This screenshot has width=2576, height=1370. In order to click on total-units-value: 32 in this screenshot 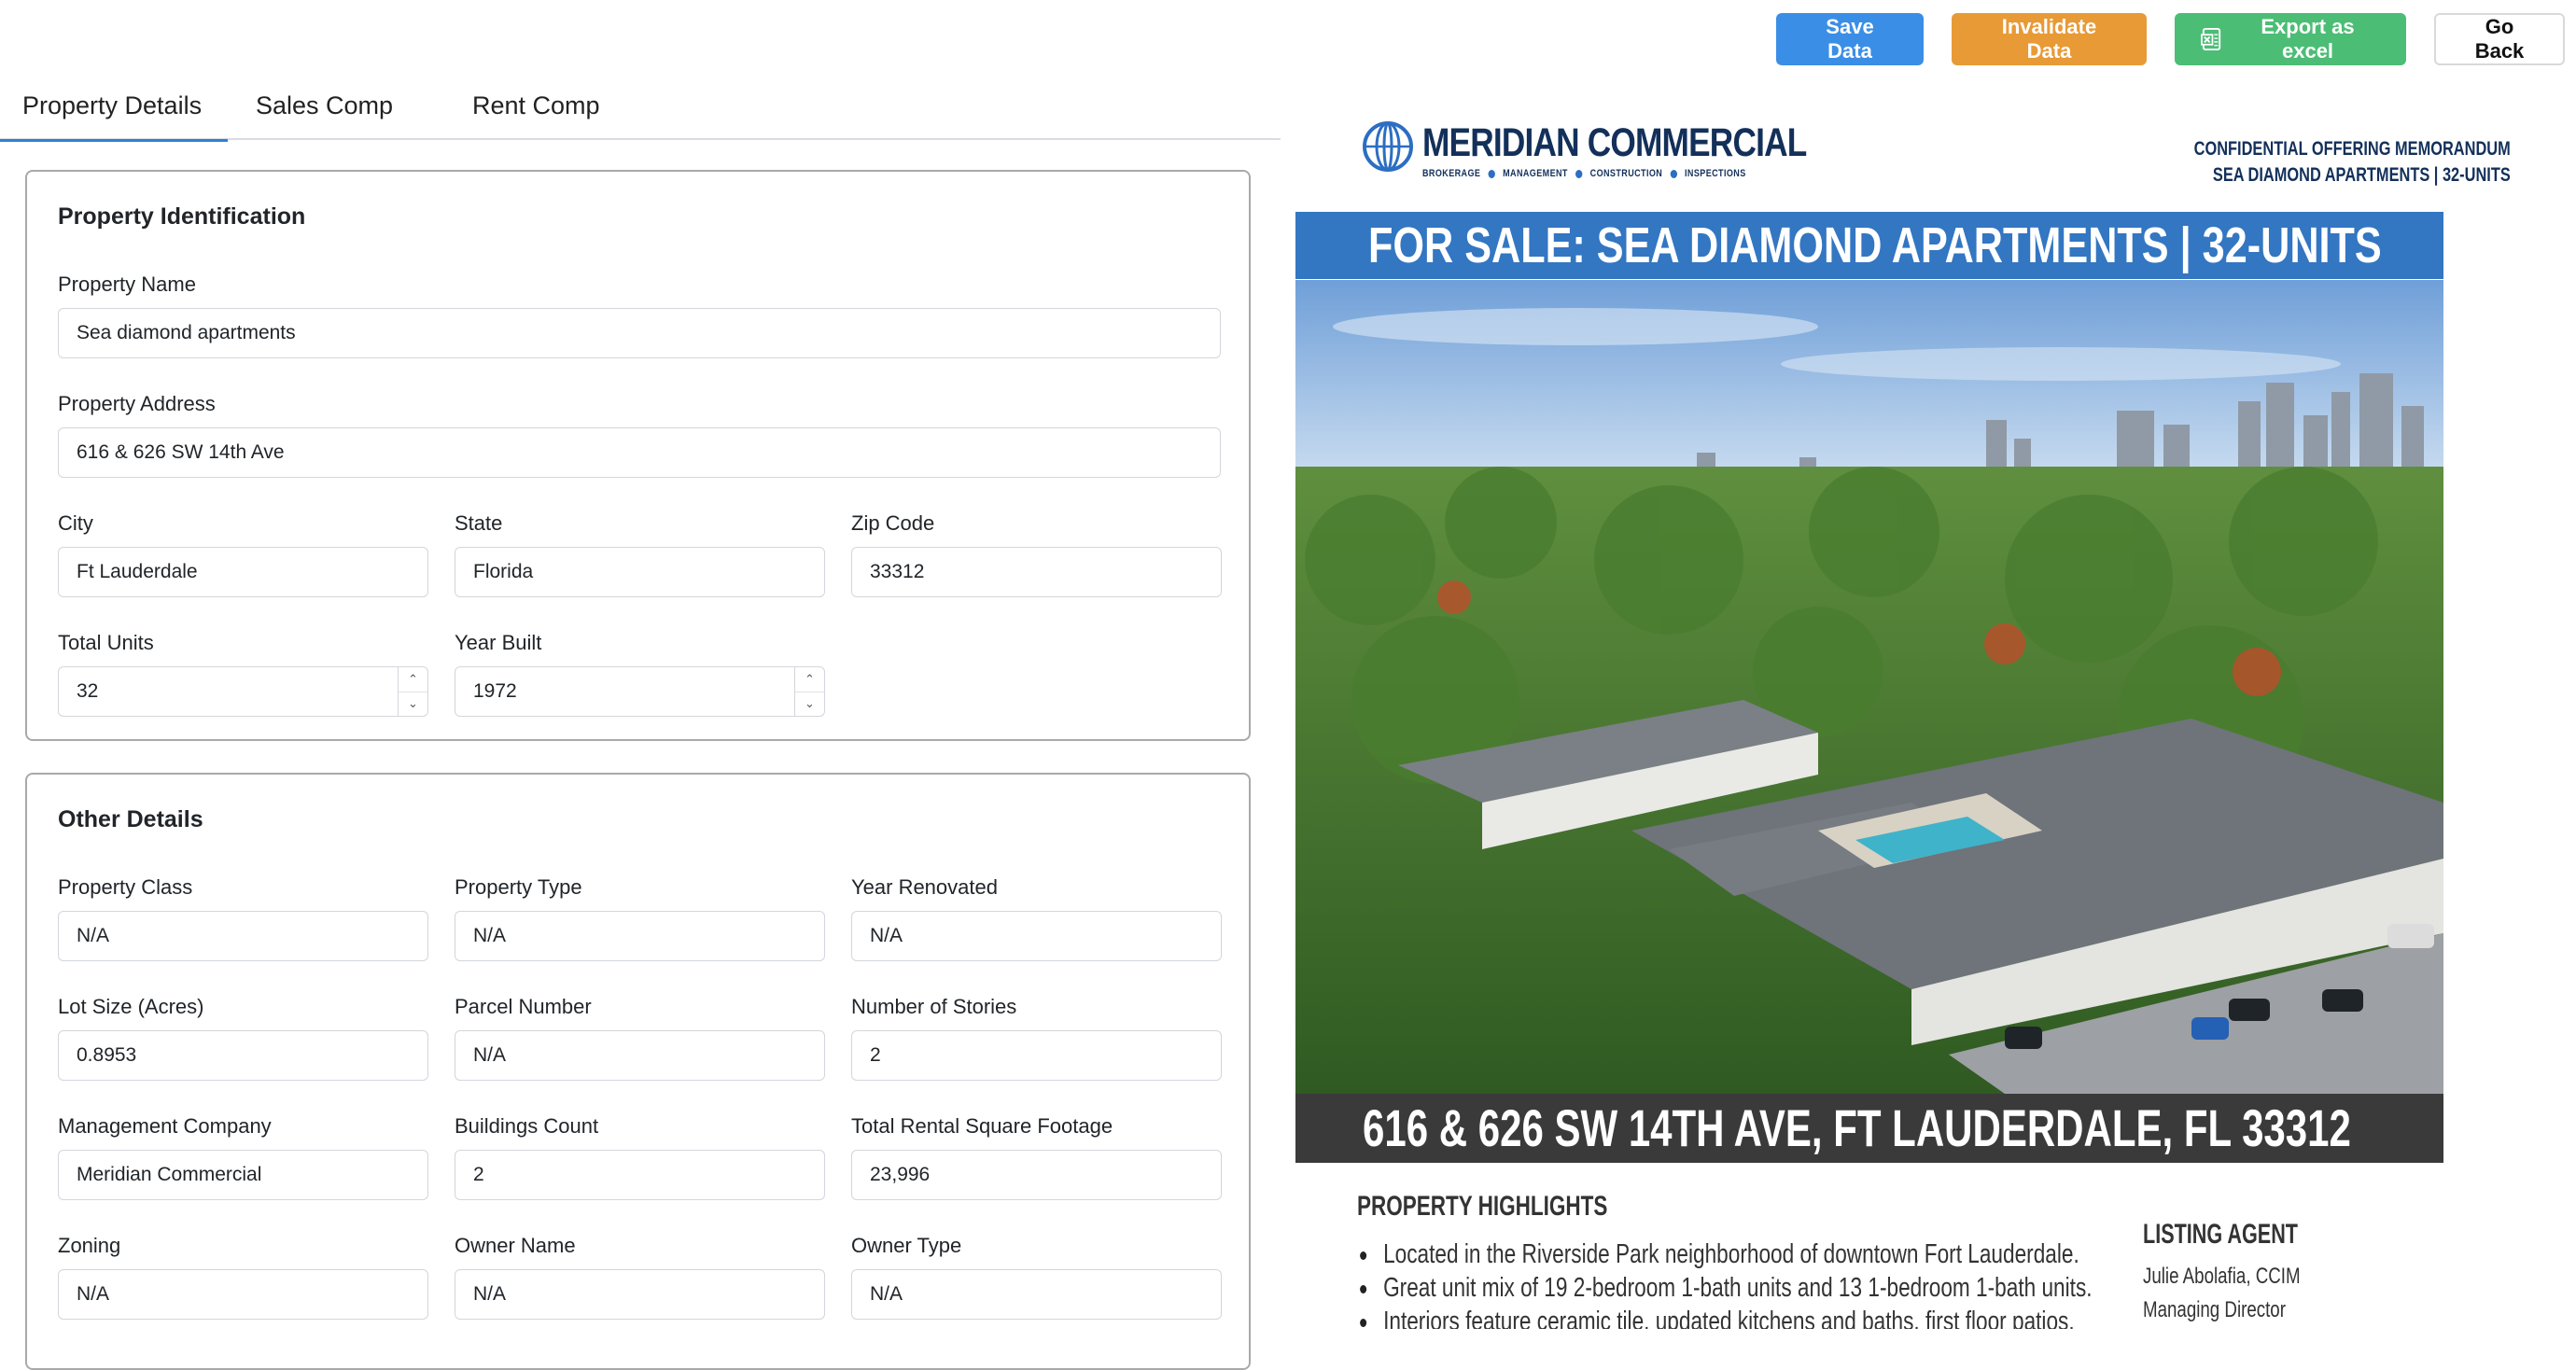, I will do `click(88, 691)`.